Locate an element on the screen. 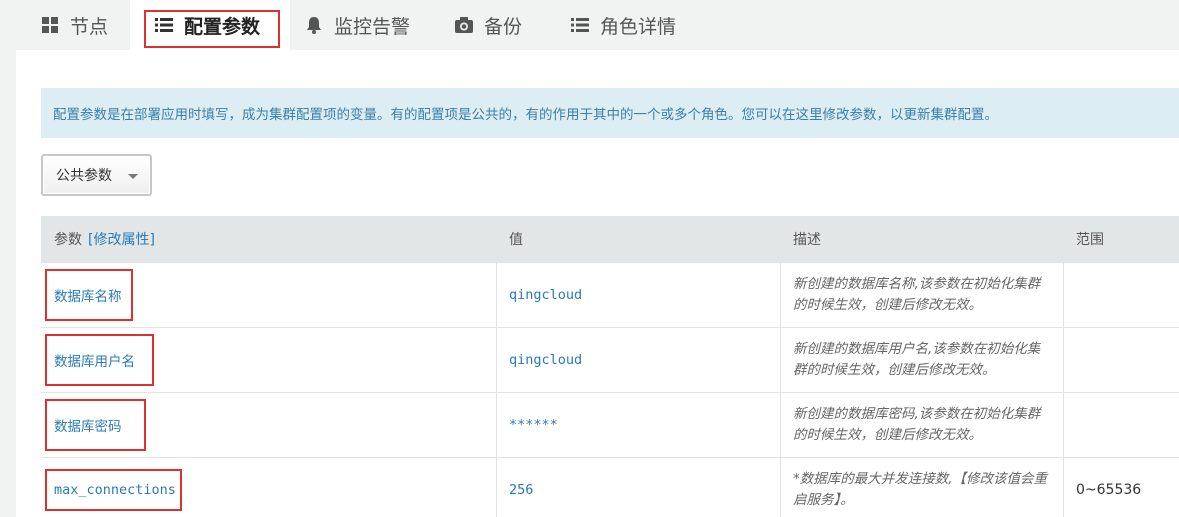  header-desc: 描述 is located at coordinates (807, 240).